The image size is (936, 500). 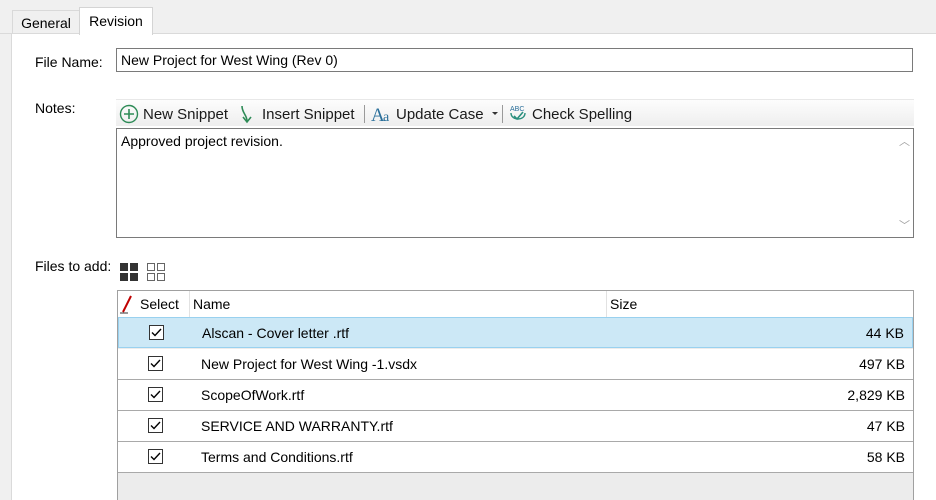 What do you see at coordinates (202, 141) in the screenshot?
I see `notes-text: Approved project revision.` at bounding box center [202, 141].